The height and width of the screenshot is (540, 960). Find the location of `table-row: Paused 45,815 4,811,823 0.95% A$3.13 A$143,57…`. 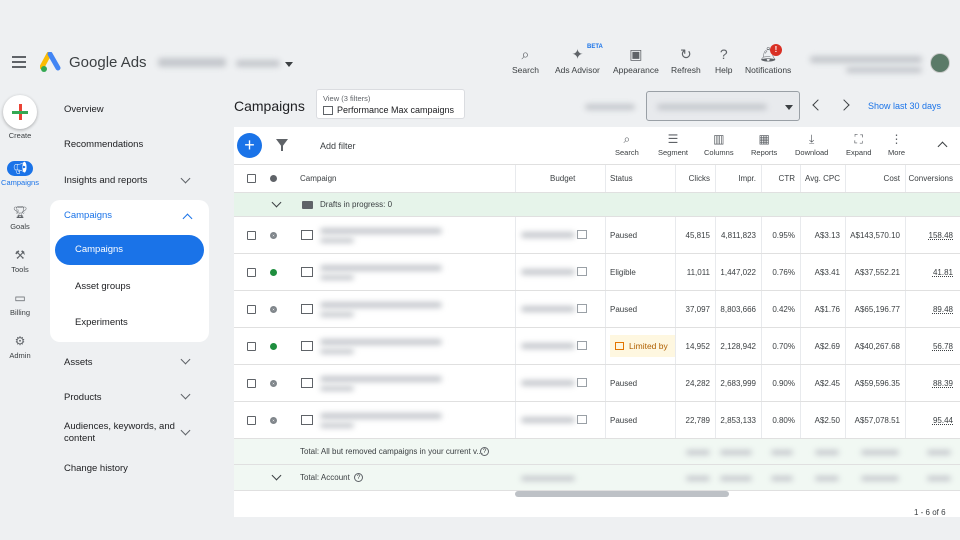

table-row: Paused 45,815 4,811,823 0.95% A$3.13 A$143,57… is located at coordinates (597, 235).